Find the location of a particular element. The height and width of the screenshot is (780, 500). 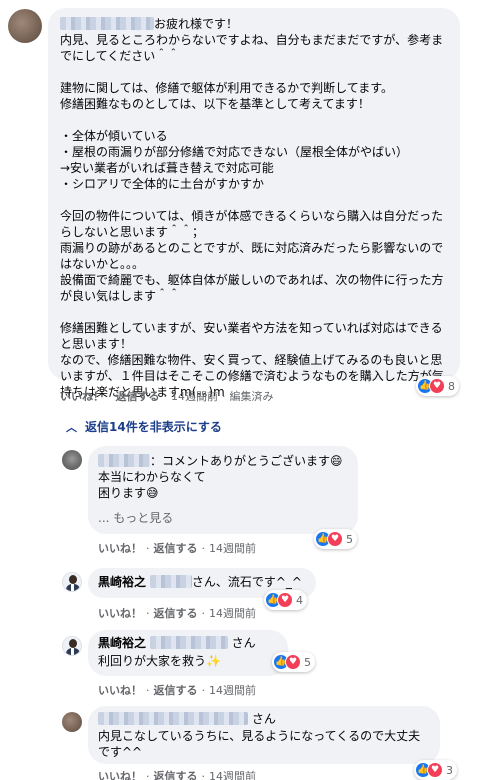

reply-first-line: さん is located at coordinates (264, 719).